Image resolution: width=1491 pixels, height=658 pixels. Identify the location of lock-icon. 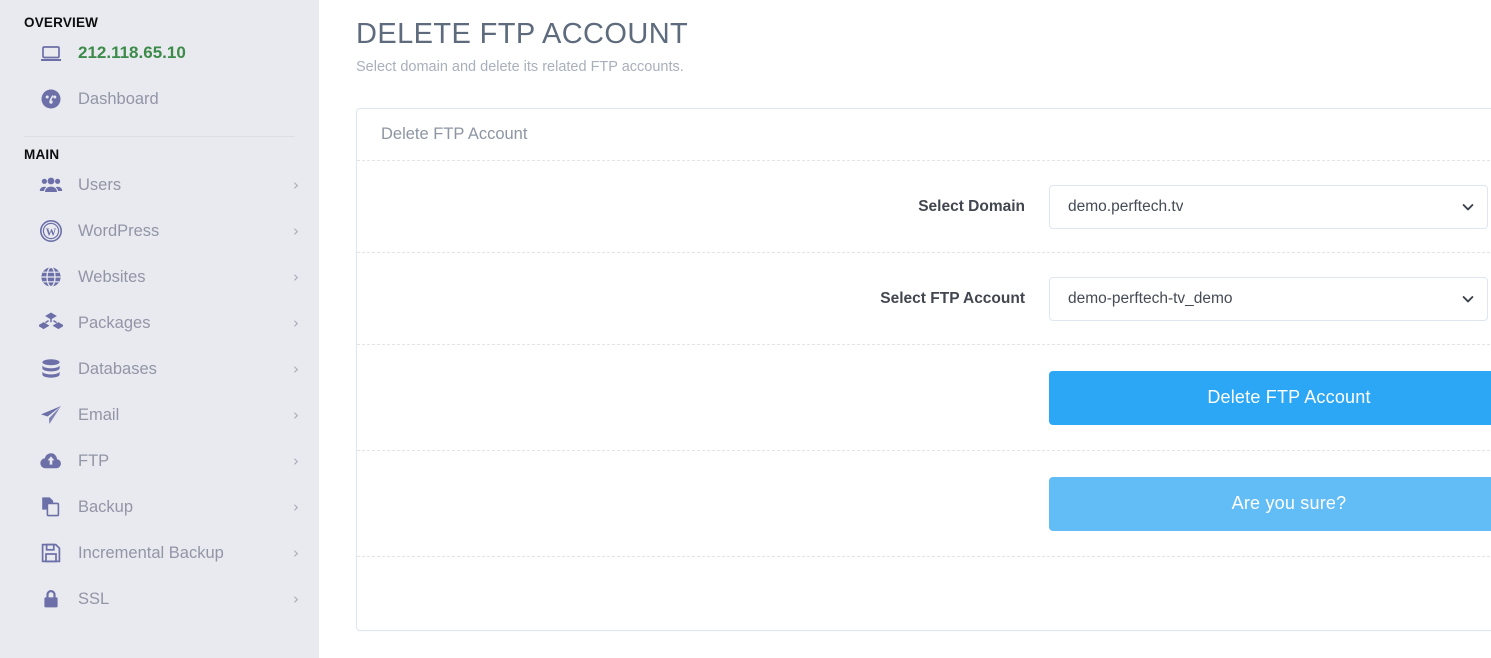
(51, 599).